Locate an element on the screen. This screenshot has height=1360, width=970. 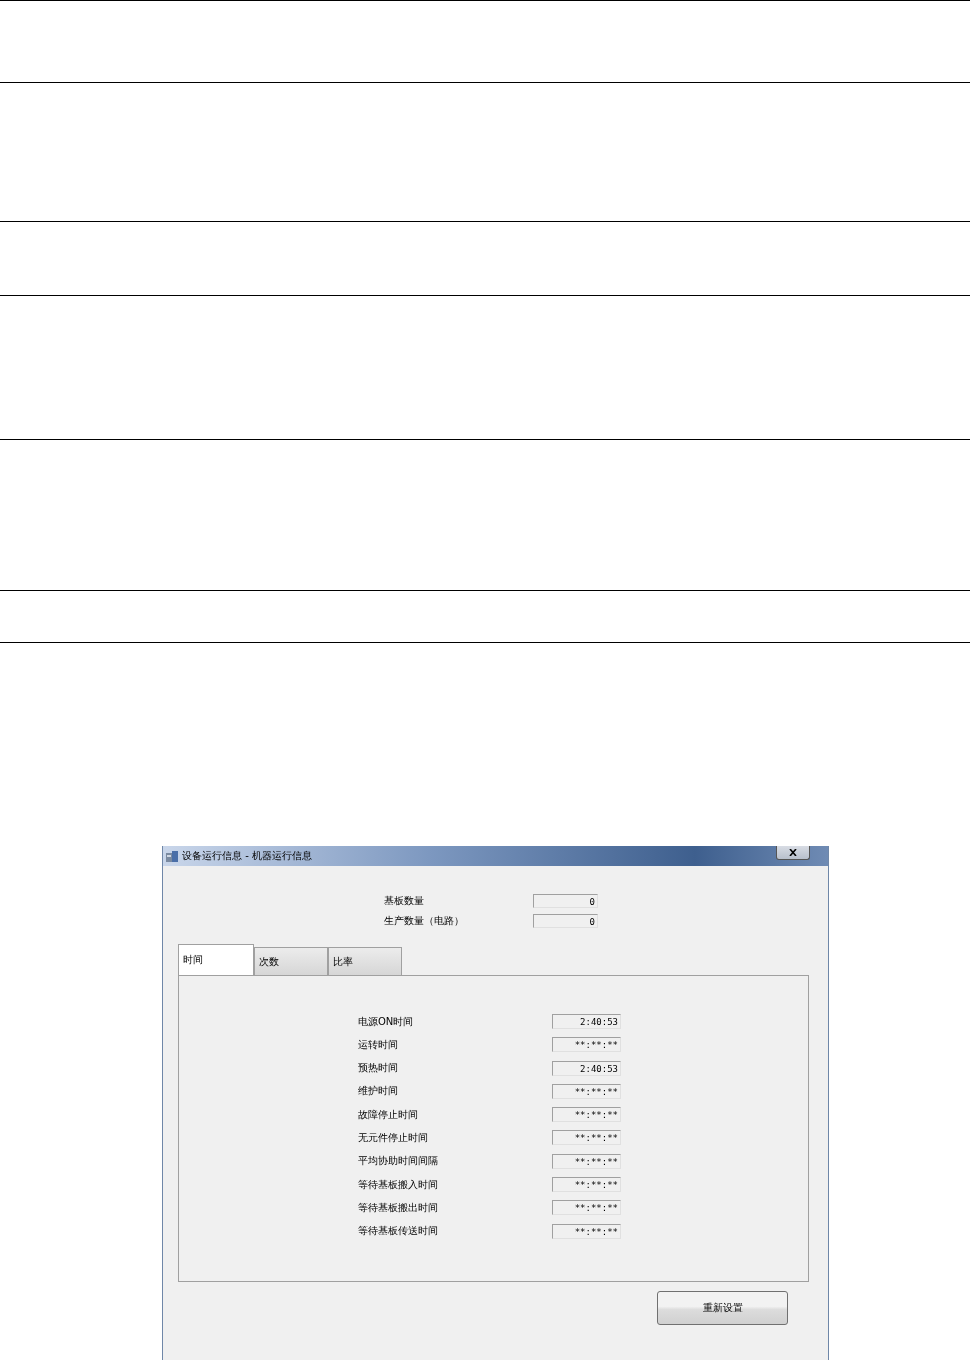
close-icon is located at coordinates (793, 852).